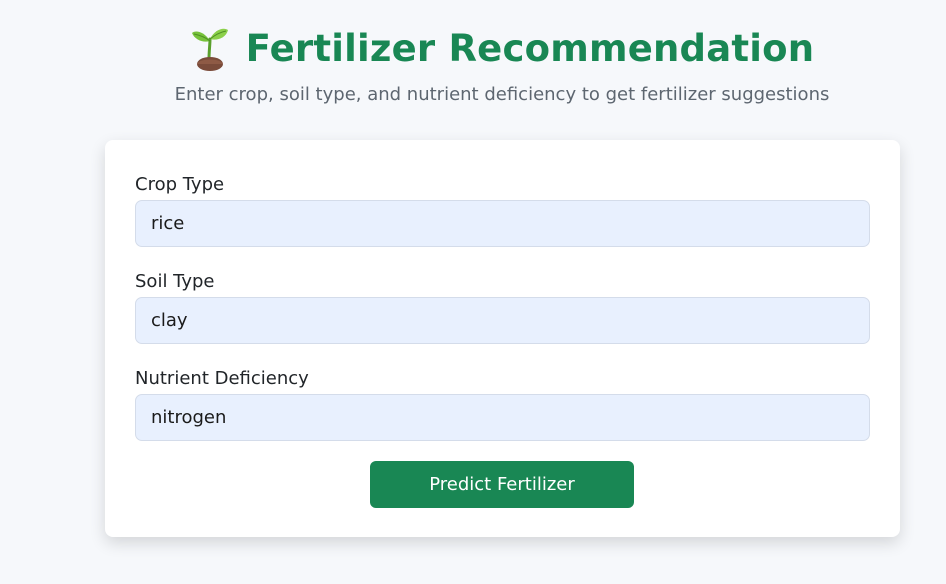  What do you see at coordinates (175, 281) in the screenshot?
I see `soil-type-label: Soil Type` at bounding box center [175, 281].